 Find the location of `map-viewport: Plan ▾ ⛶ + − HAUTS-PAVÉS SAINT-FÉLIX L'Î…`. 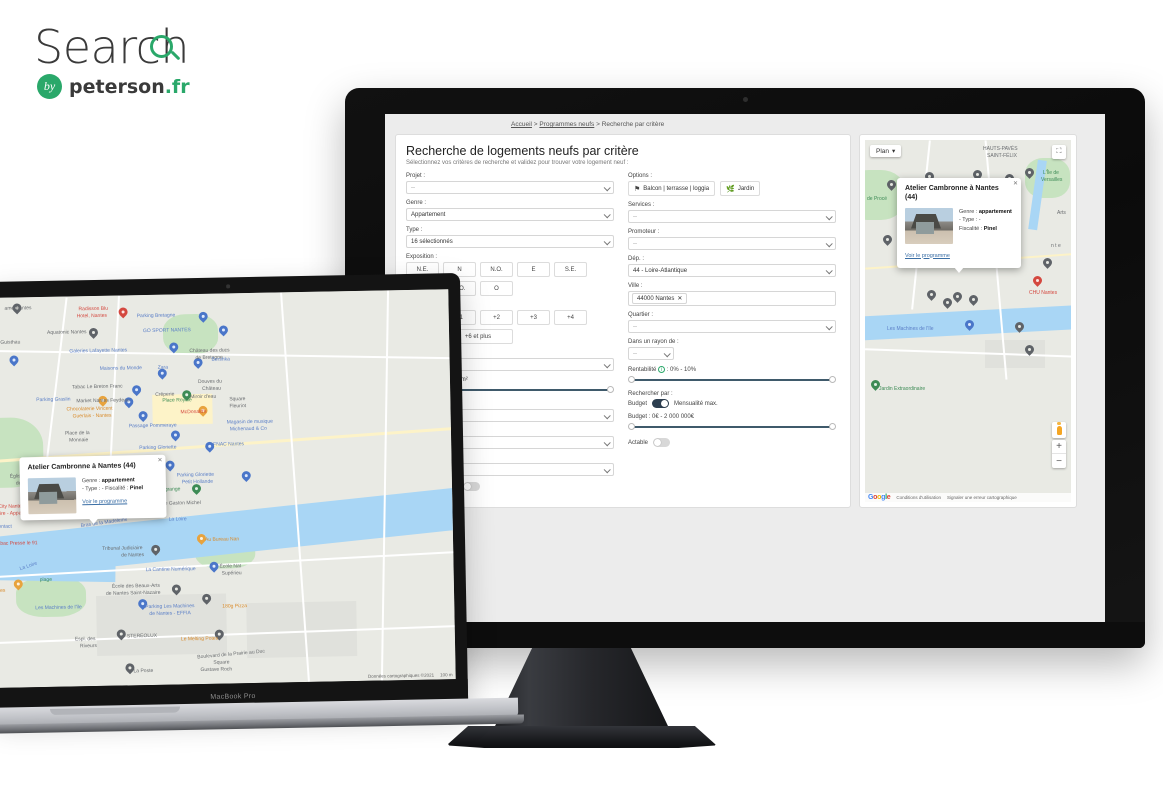

map-viewport: Plan ▾ ⛶ + − HAUTS-PAVÉS SAINT-FÉLIX L'Î… is located at coordinates (968, 321).